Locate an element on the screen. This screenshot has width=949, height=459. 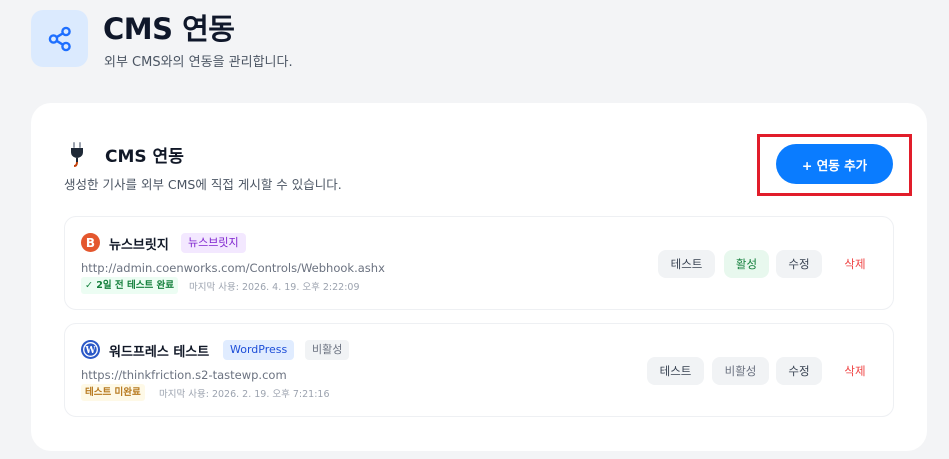
wordpress-icon: W is located at coordinates (90, 349).